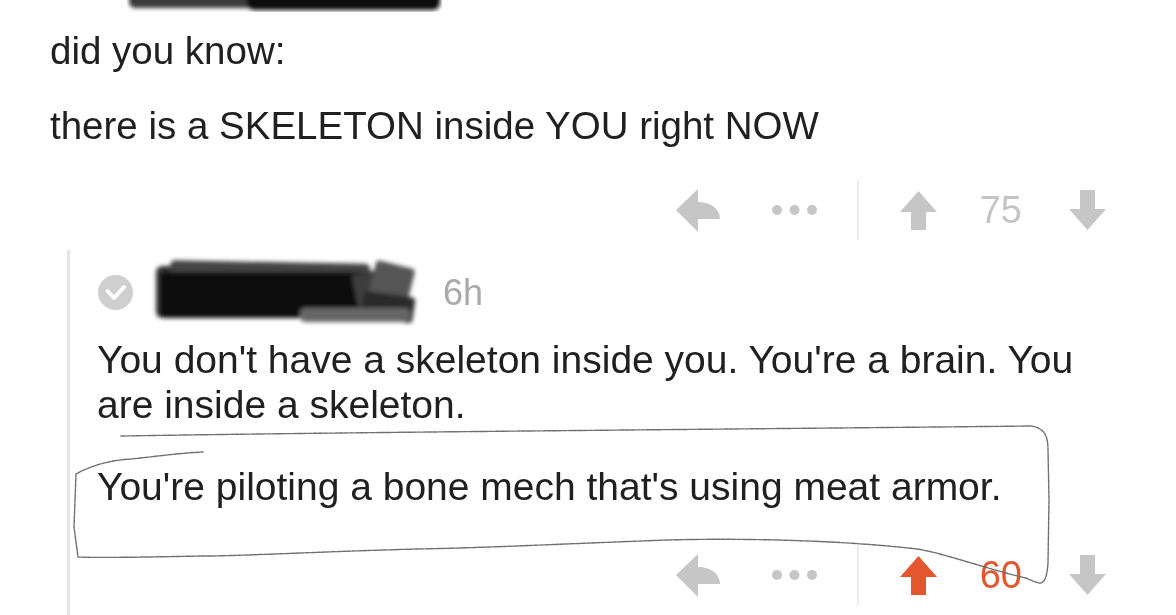  What do you see at coordinates (549, 486) in the screenshot?
I see `comment-text: You're piloting a bone mech that's using meat armor.` at bounding box center [549, 486].